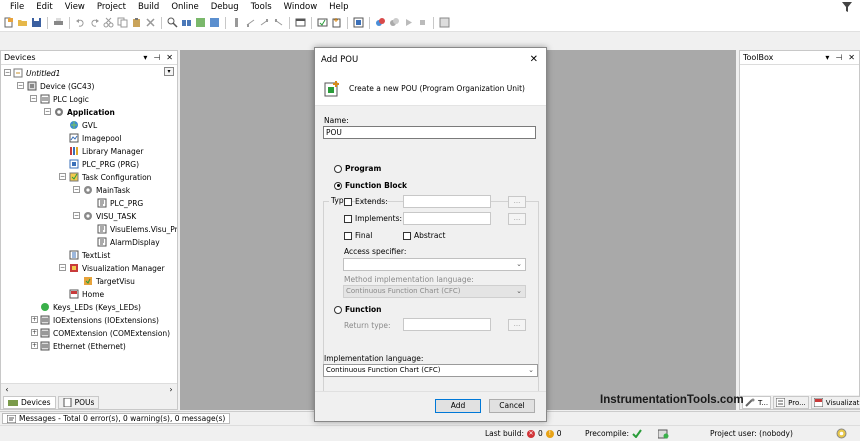  I want to click on login-icon, so click(380, 22).